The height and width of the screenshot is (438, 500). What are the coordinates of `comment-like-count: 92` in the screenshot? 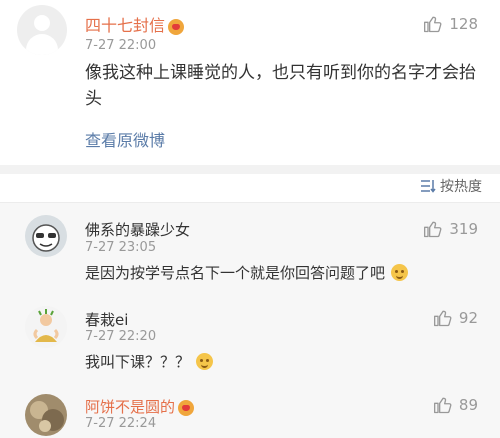 It's located at (468, 318).